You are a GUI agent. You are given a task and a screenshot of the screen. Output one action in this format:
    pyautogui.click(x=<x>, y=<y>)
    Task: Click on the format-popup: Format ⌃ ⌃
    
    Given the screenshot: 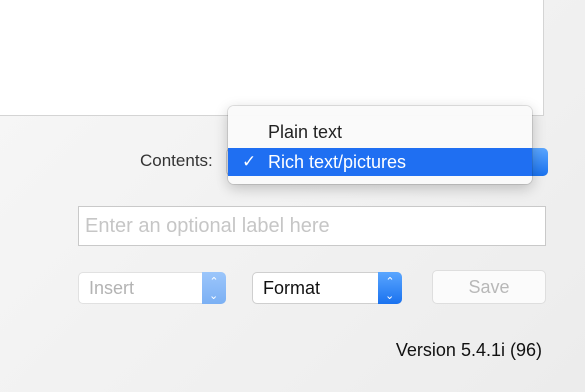 What is the action you would take?
    pyautogui.click(x=327, y=288)
    